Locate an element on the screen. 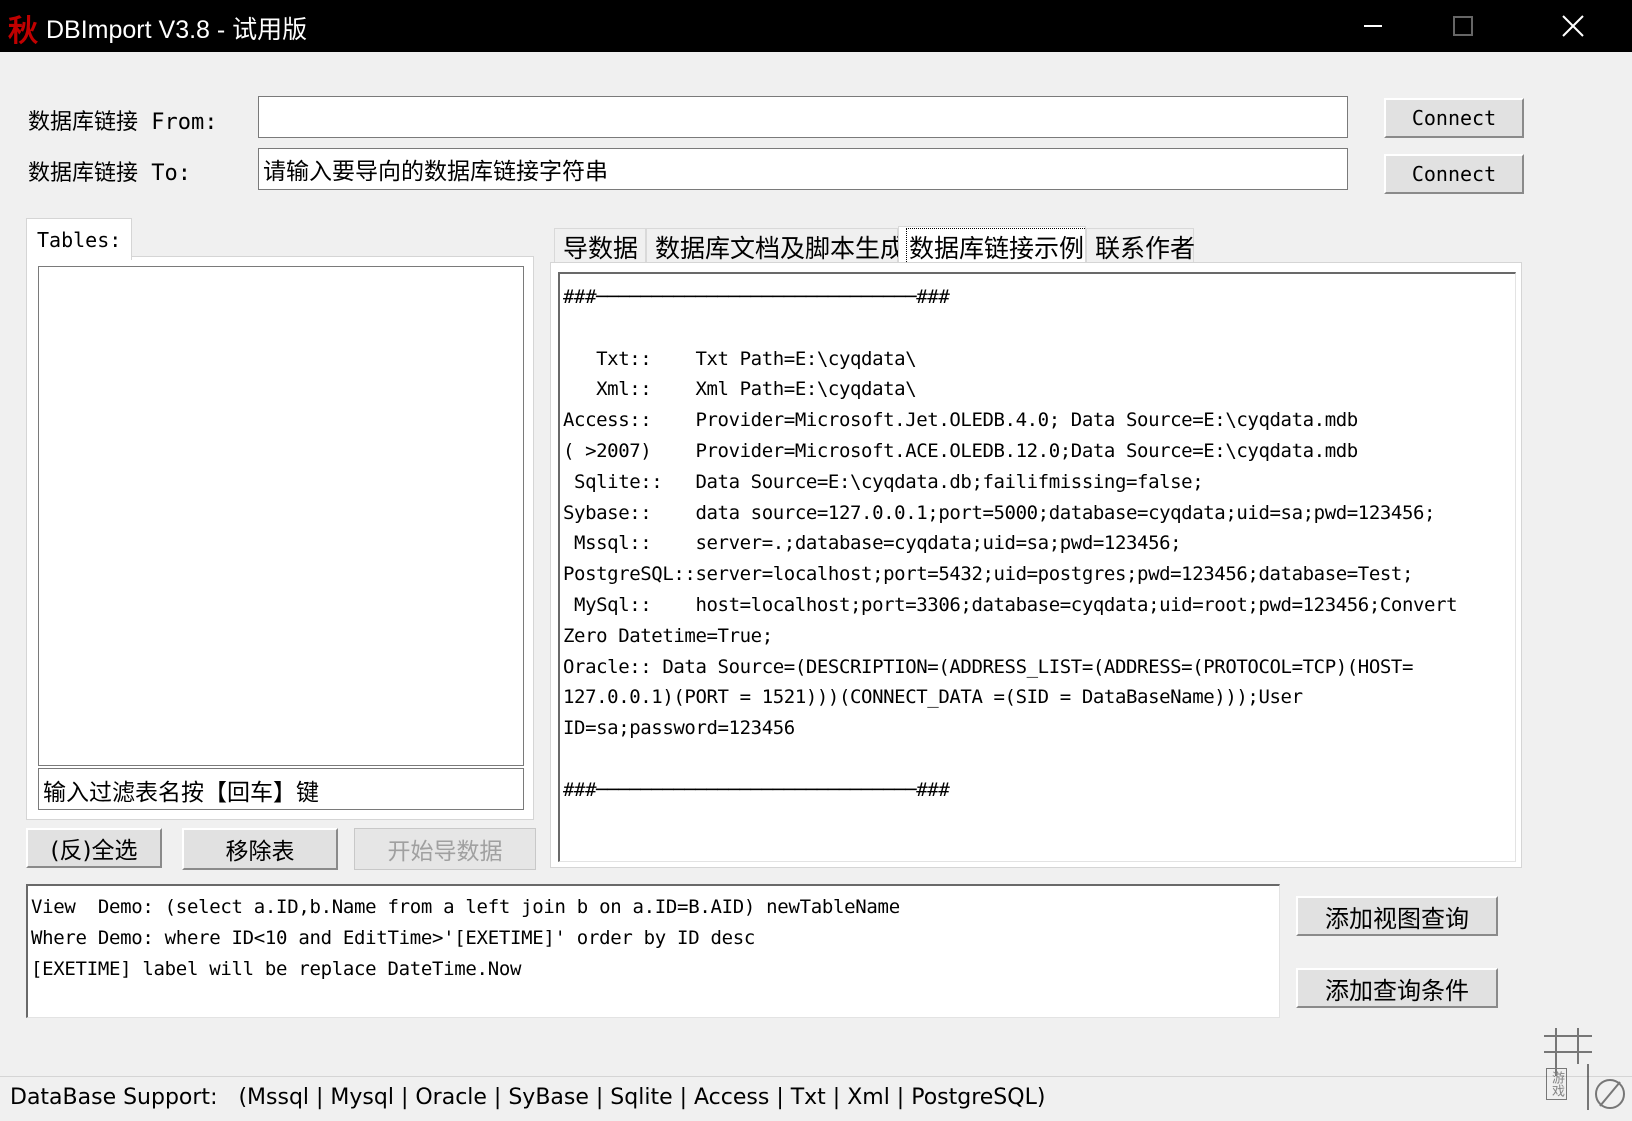 Image resolution: width=1632 pixels, height=1121 pixels. minimize-button is located at coordinates (1373, 26).